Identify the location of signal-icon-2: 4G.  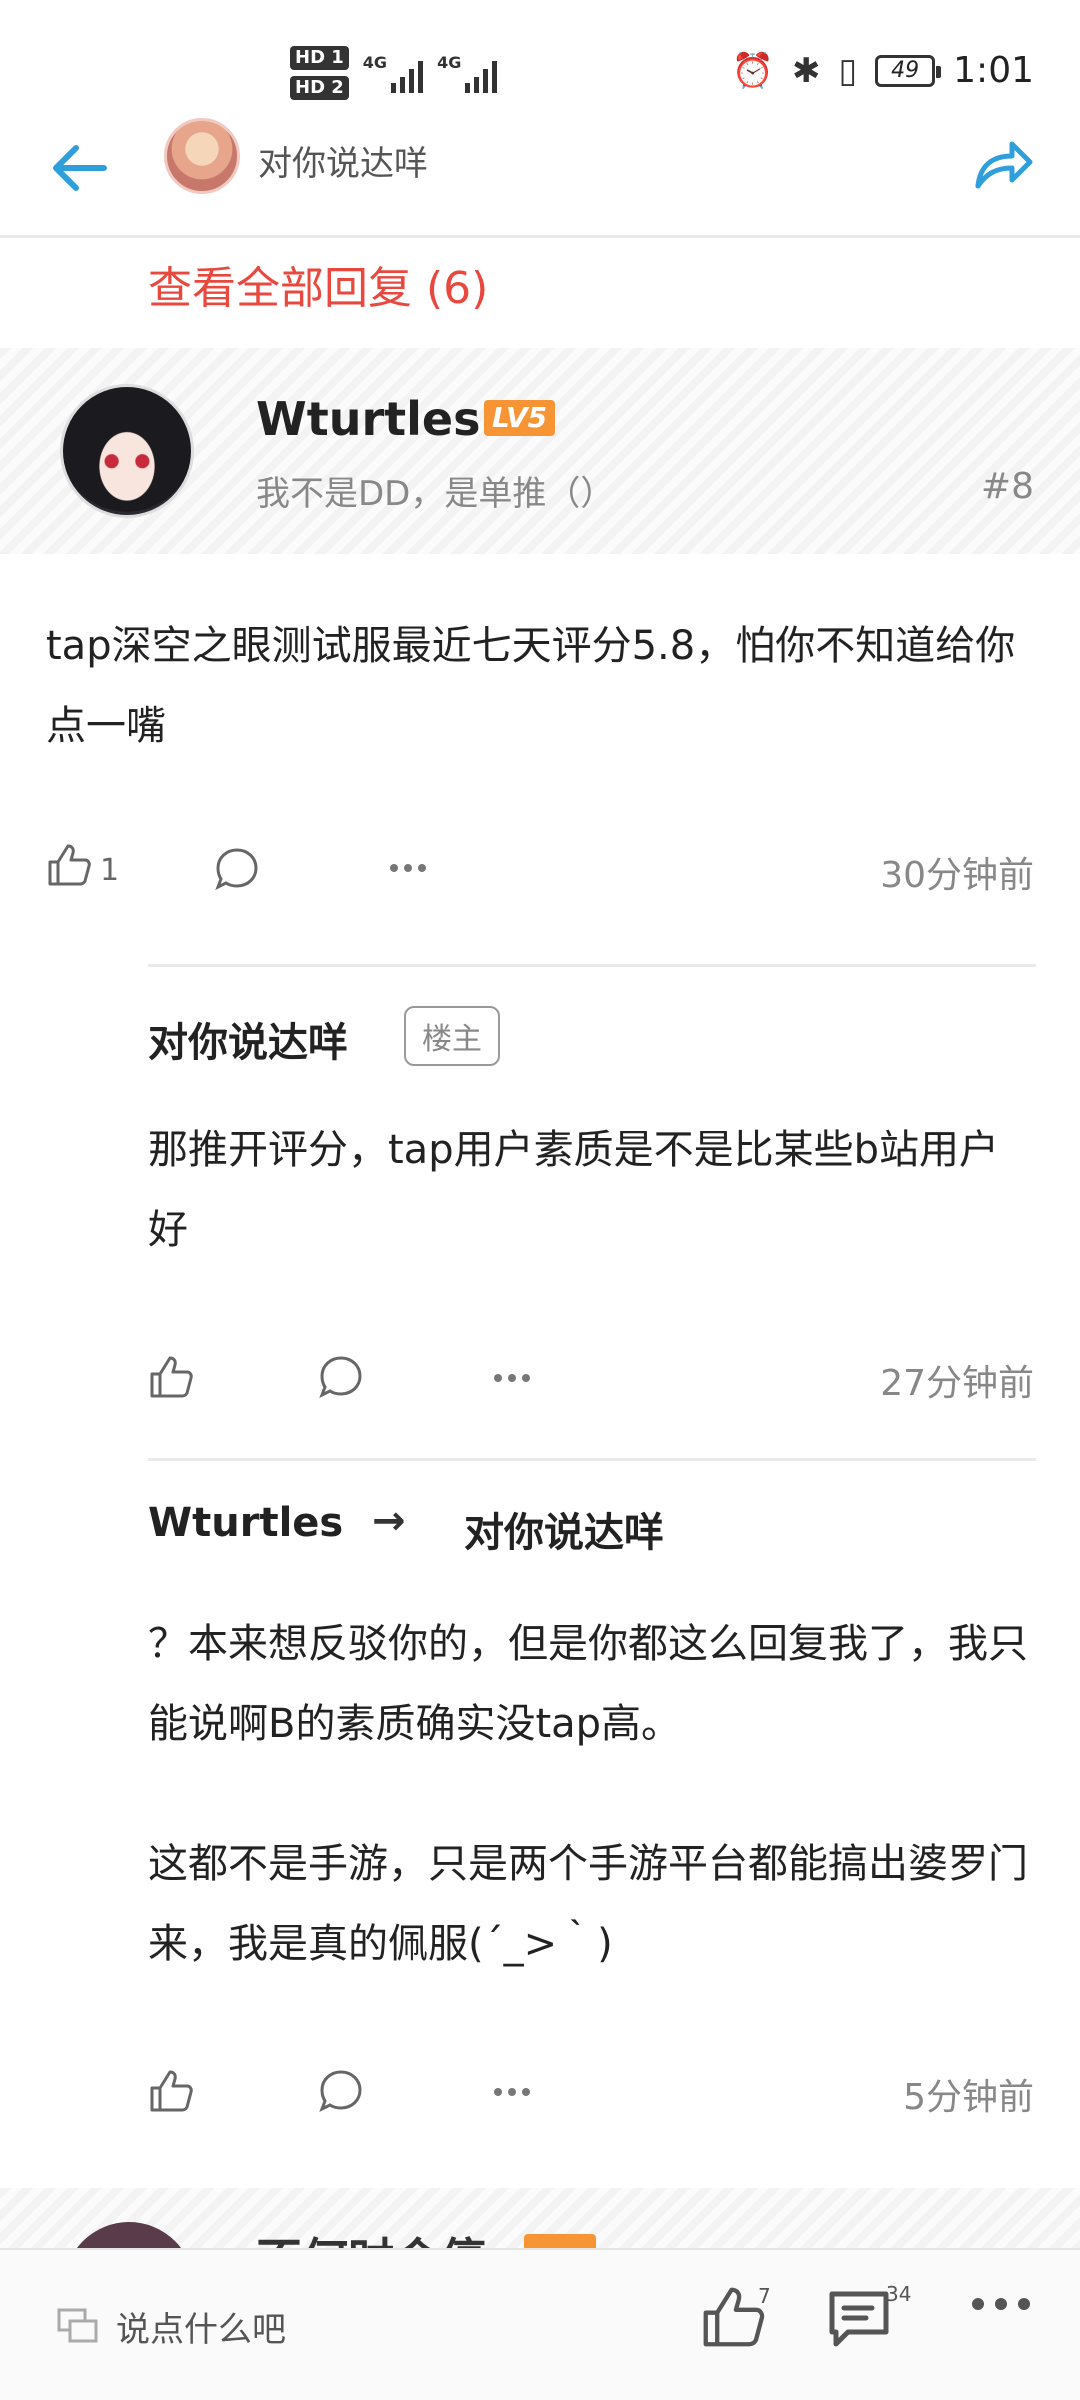
(467, 73).